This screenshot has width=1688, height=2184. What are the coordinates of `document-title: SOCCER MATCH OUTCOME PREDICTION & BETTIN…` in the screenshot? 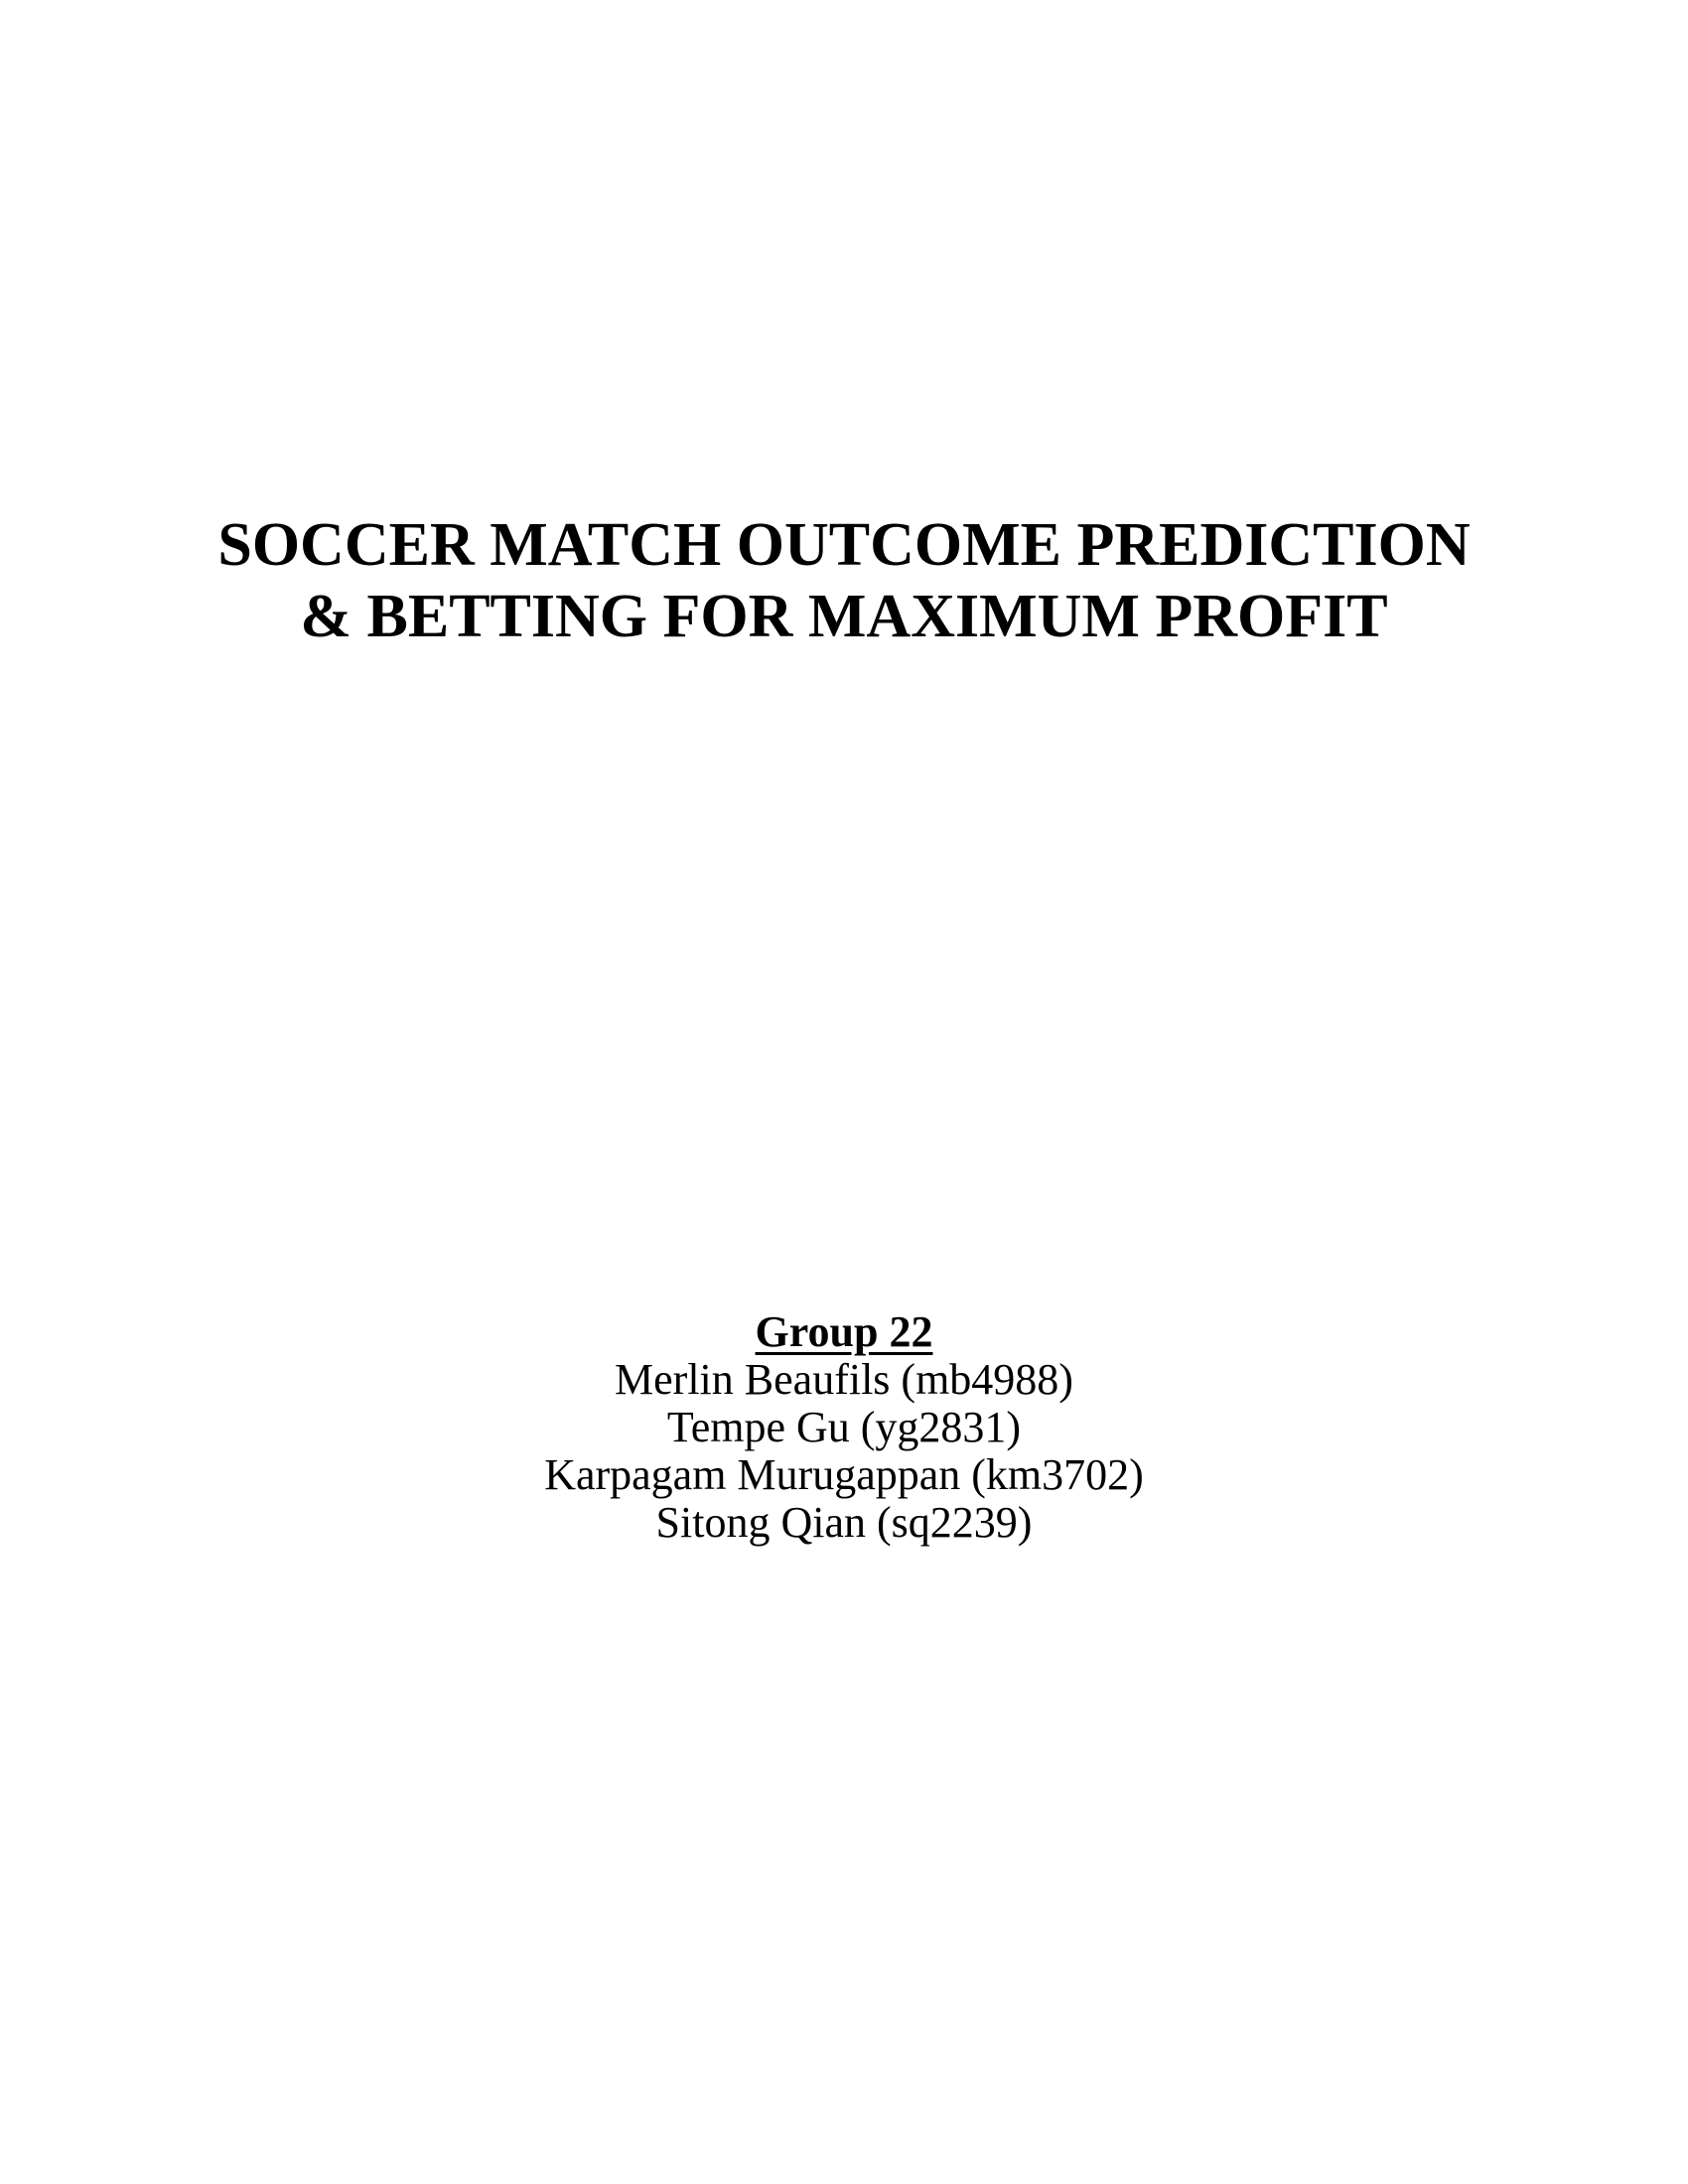 It's located at (844, 580).